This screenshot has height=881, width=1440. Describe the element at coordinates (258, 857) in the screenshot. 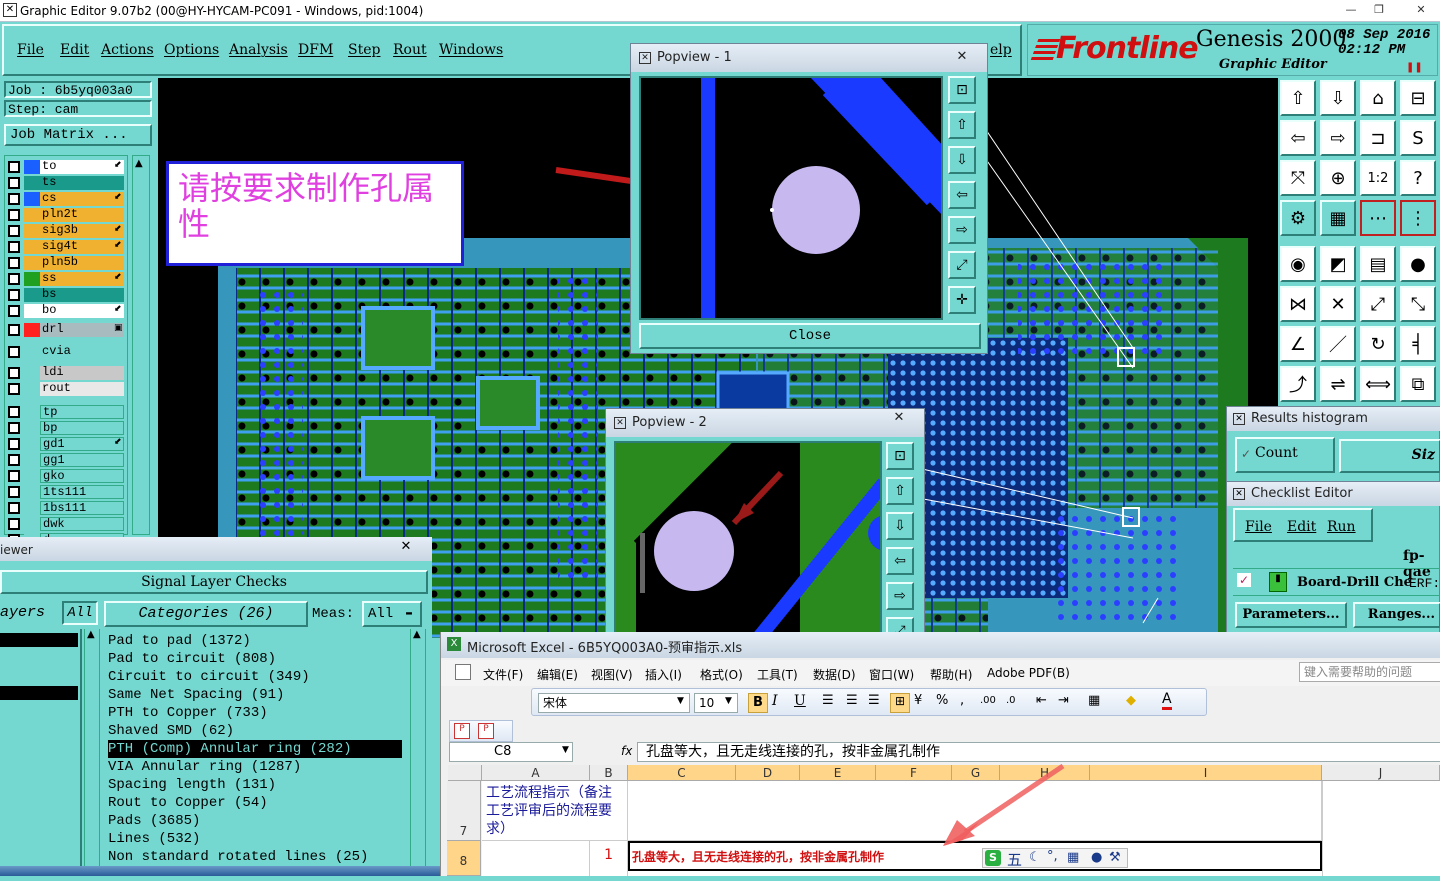

I see `category-item: Non standard rotated lines (25)` at that location.